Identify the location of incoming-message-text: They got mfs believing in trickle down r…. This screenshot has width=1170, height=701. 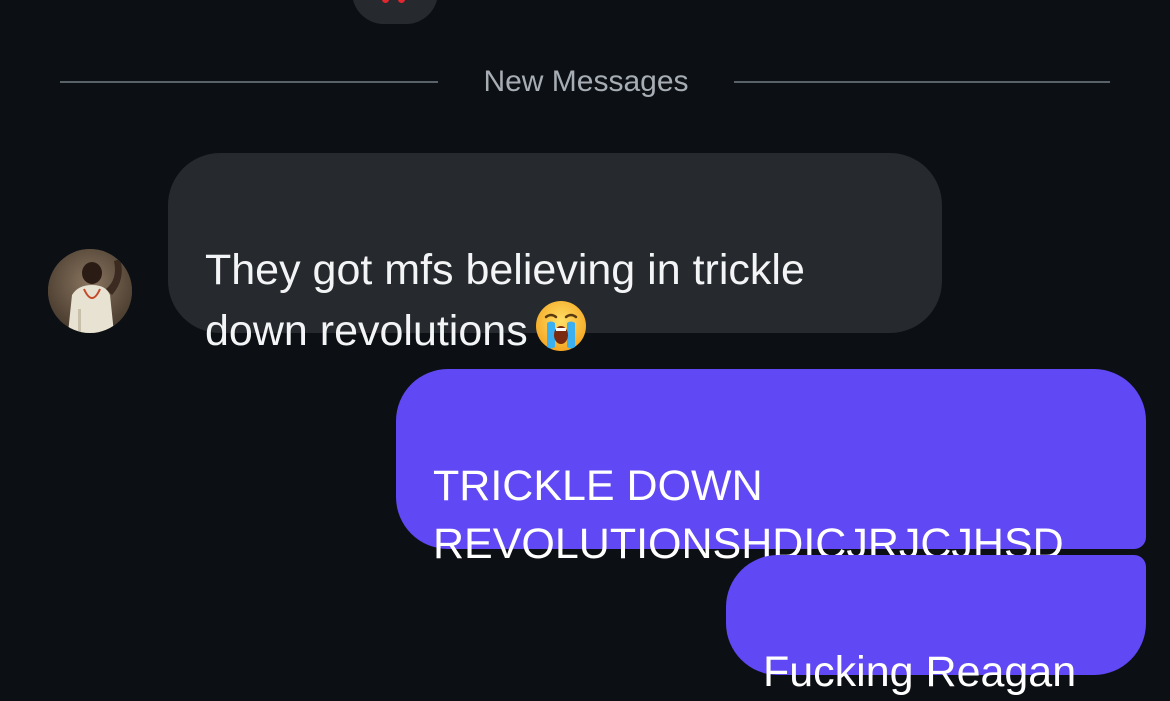
(505, 300).